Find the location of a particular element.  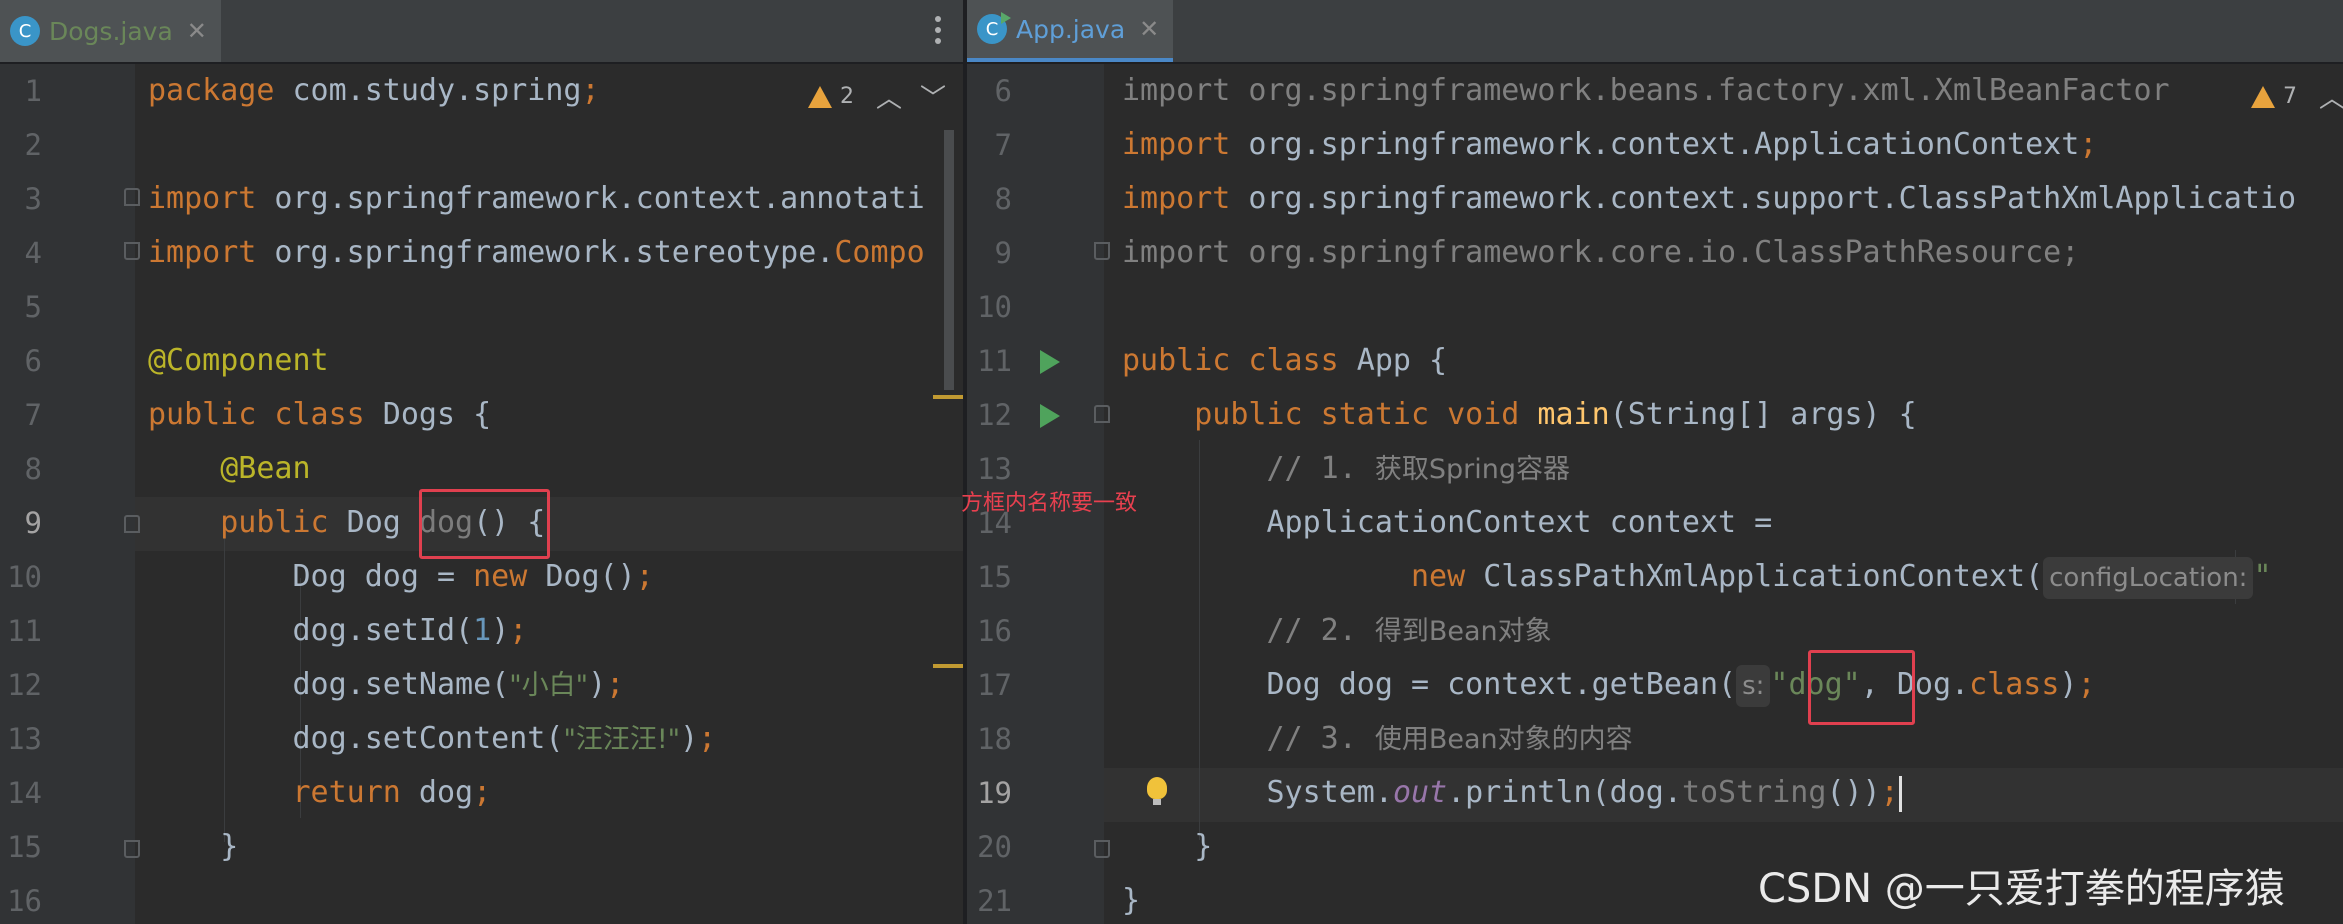

highlight-box-dog-string is located at coordinates (1861, 687).